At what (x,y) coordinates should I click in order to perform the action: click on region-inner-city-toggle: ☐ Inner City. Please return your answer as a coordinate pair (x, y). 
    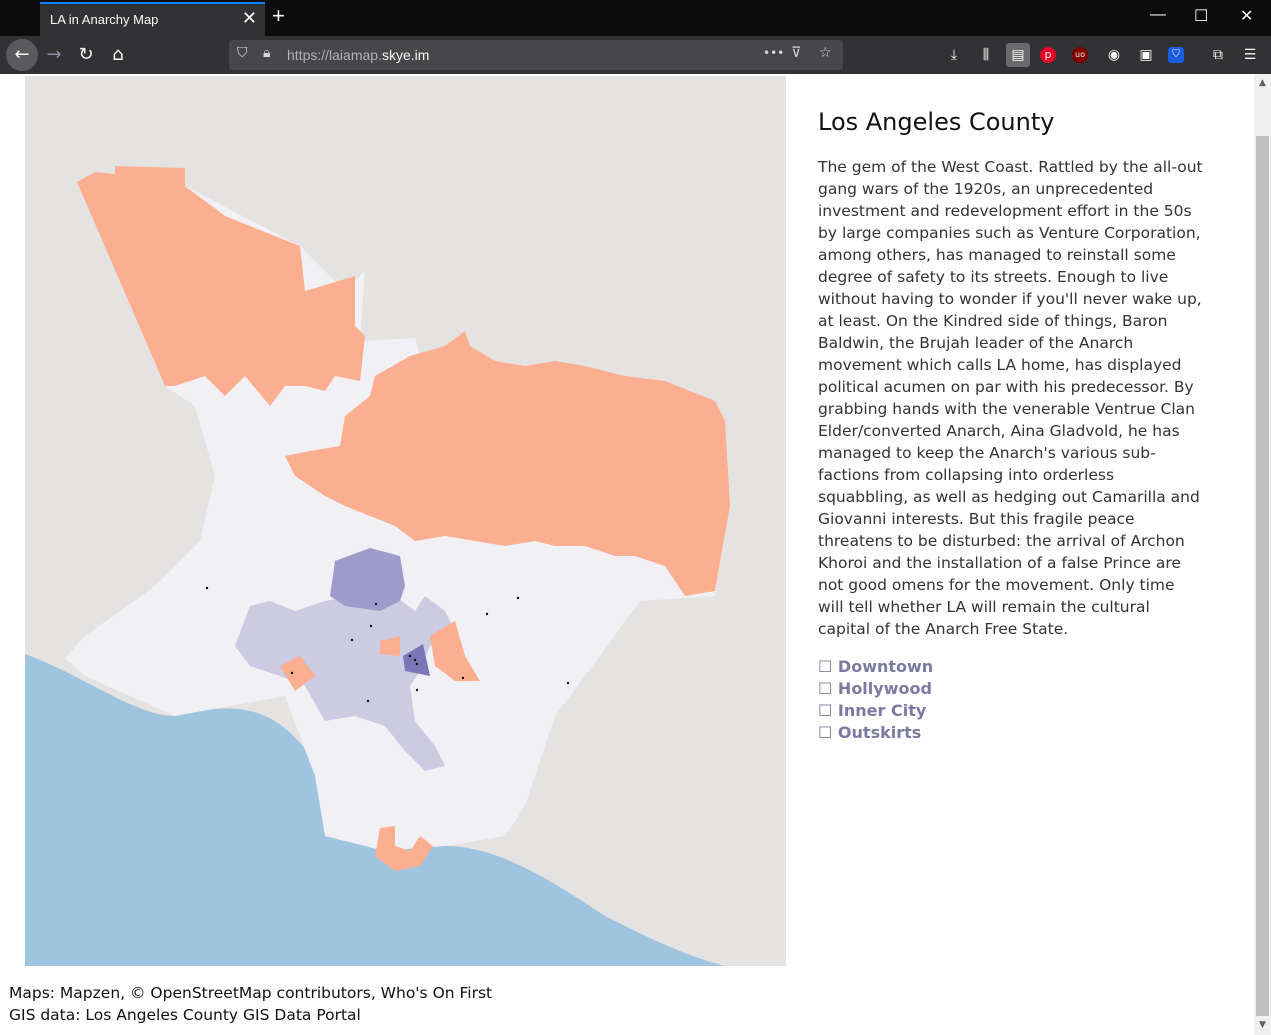
    Looking at the image, I should click on (1010, 711).